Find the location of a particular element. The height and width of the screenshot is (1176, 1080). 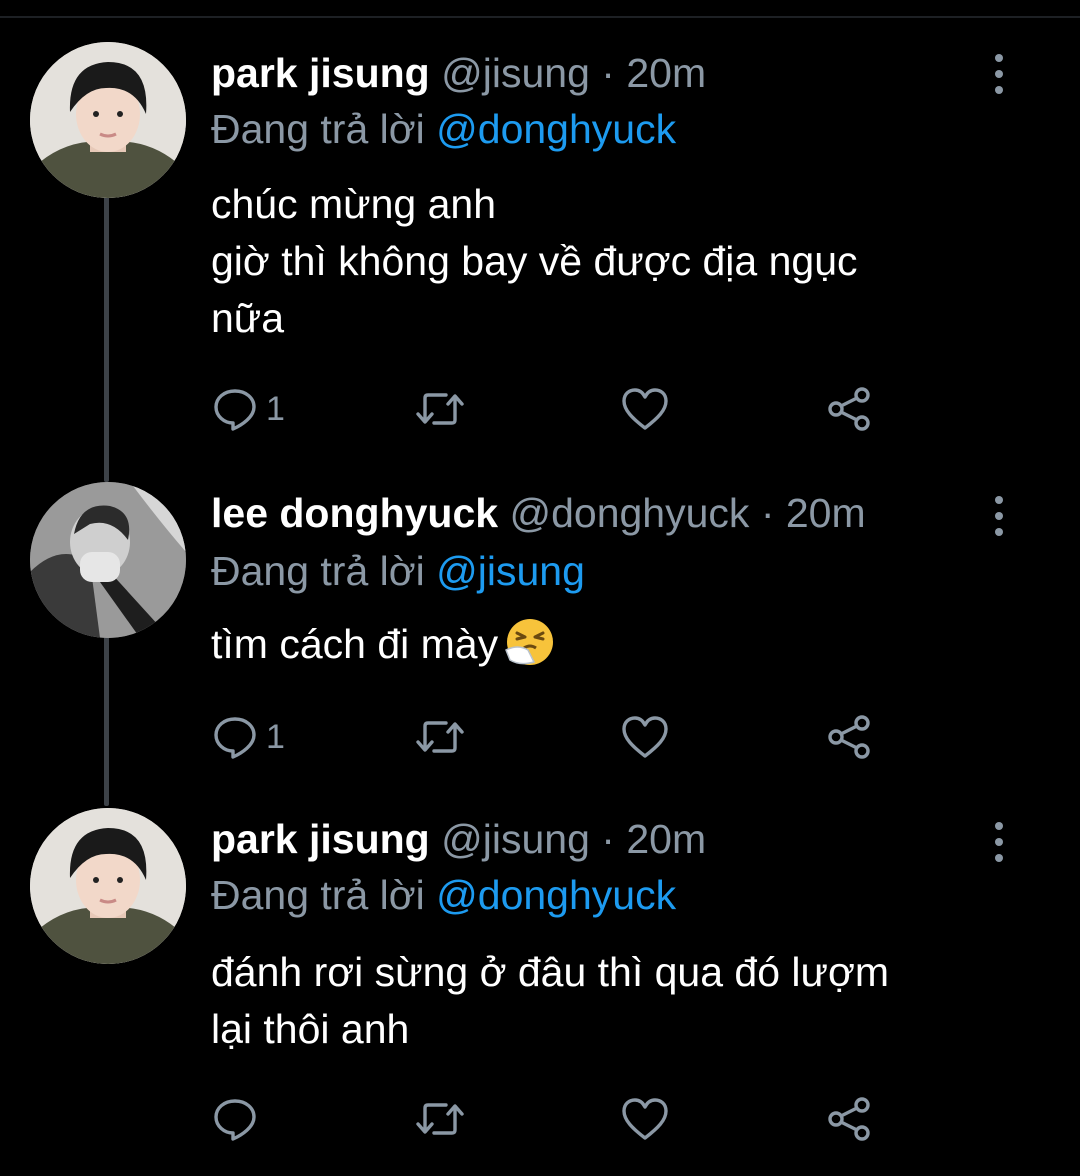

tweet-text-content: tìm cách đi mày is located at coordinates (355, 644).